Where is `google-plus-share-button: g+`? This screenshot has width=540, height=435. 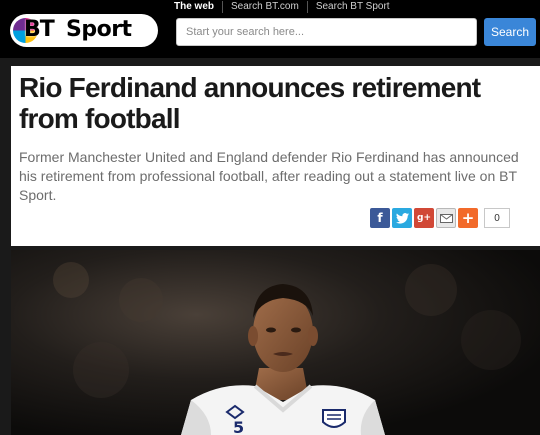
google-plus-share-button: g+ is located at coordinates (424, 218).